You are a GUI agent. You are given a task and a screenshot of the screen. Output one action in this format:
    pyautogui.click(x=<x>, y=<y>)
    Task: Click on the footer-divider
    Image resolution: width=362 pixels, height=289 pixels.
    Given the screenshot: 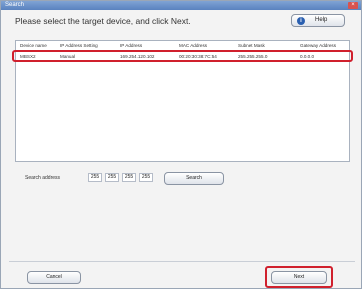 What is the action you would take?
    pyautogui.click(x=182, y=261)
    